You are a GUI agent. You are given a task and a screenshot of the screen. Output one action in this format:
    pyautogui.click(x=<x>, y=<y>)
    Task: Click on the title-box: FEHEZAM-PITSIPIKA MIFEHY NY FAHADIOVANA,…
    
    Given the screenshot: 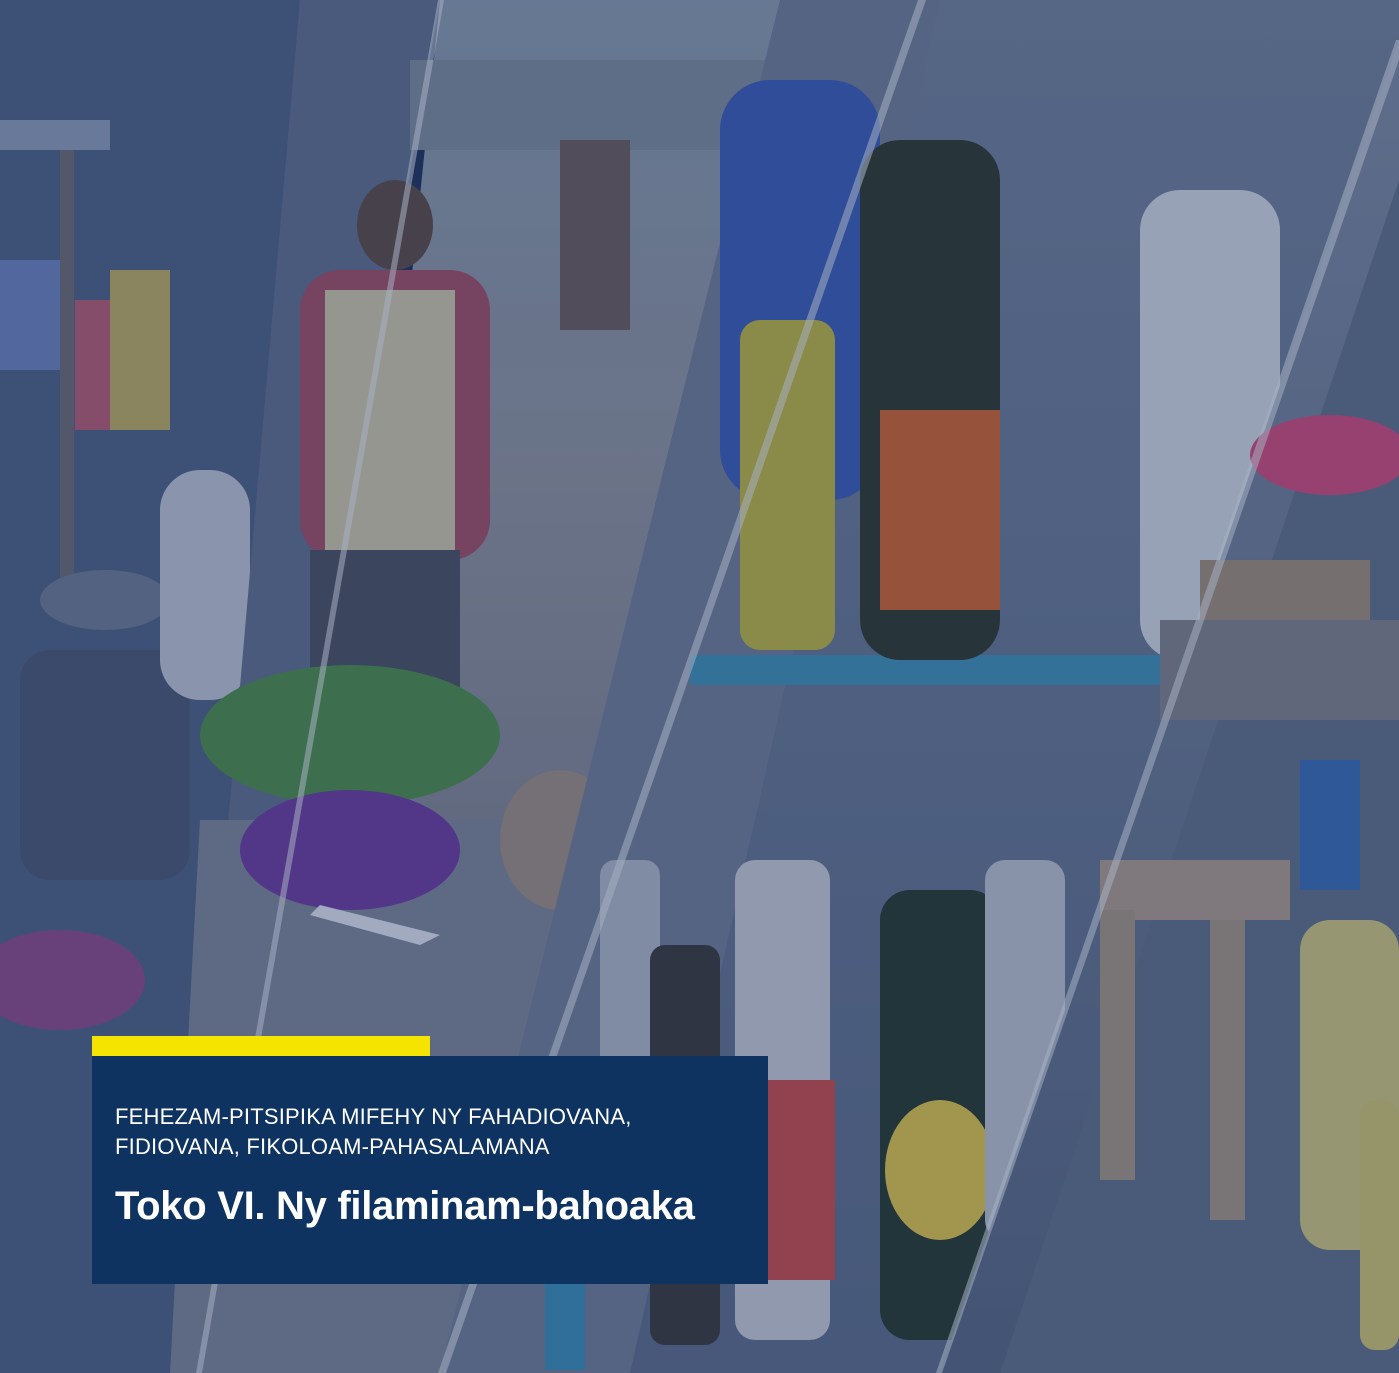 What is the action you would take?
    pyautogui.click(x=430, y=1170)
    